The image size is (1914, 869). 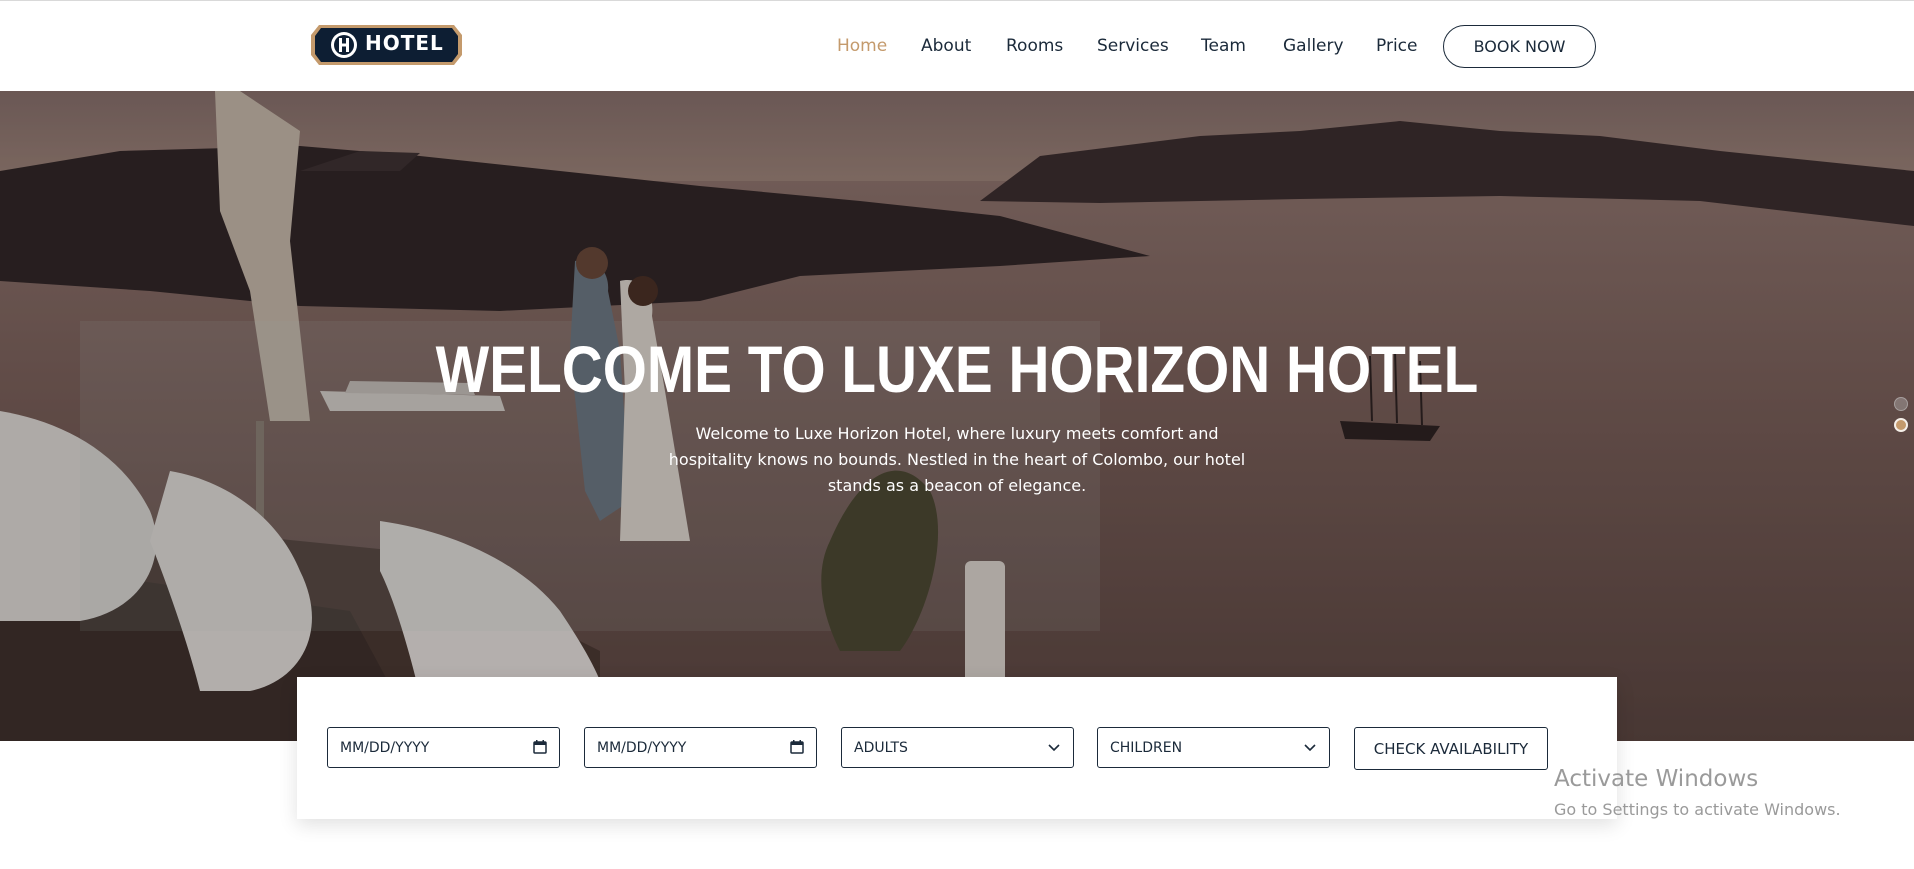 What do you see at coordinates (957, 369) in the screenshot?
I see `hero-title: WELCOME TO LUXE HORIZON HOTEL` at bounding box center [957, 369].